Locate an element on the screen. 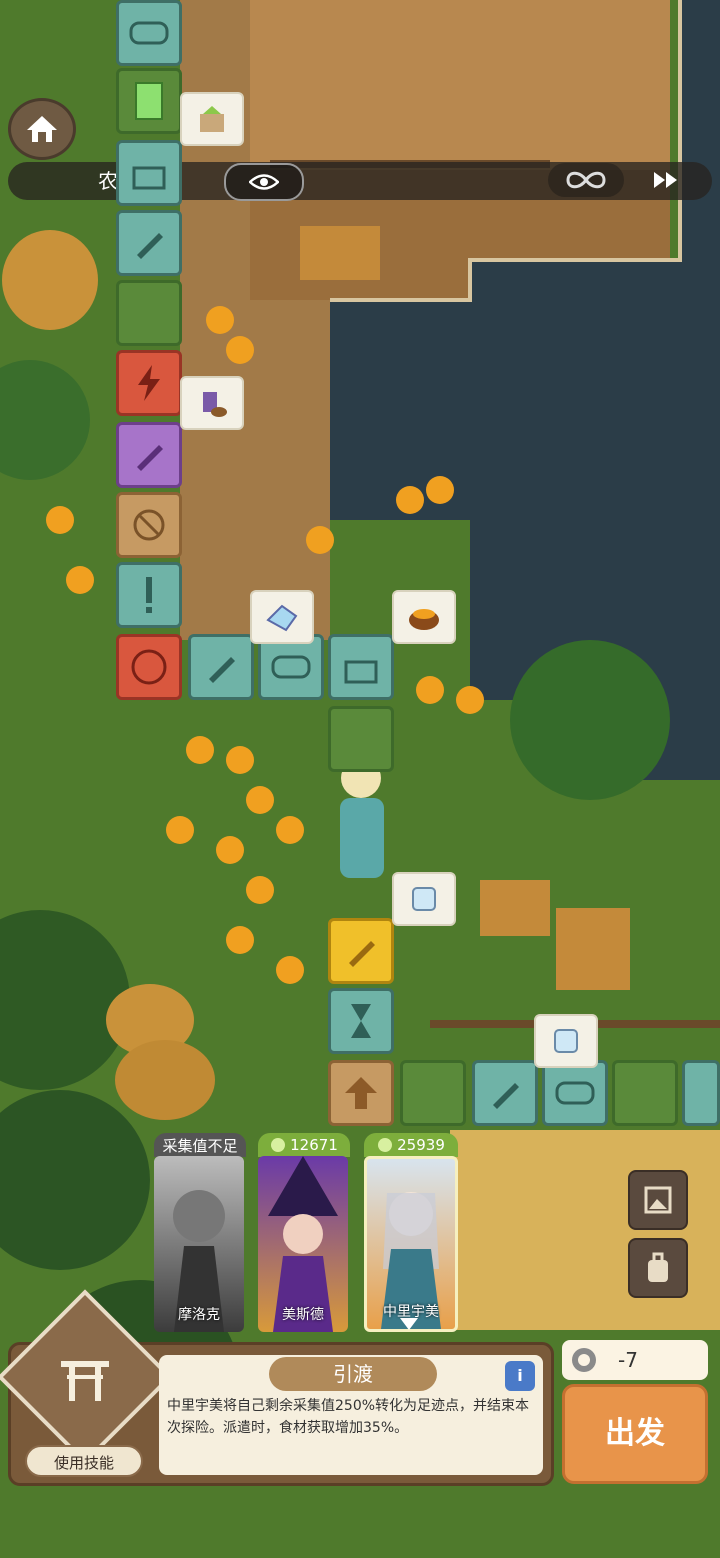 The height and width of the screenshot is (1558, 720). skill-name: 引渡 is located at coordinates (353, 1374).